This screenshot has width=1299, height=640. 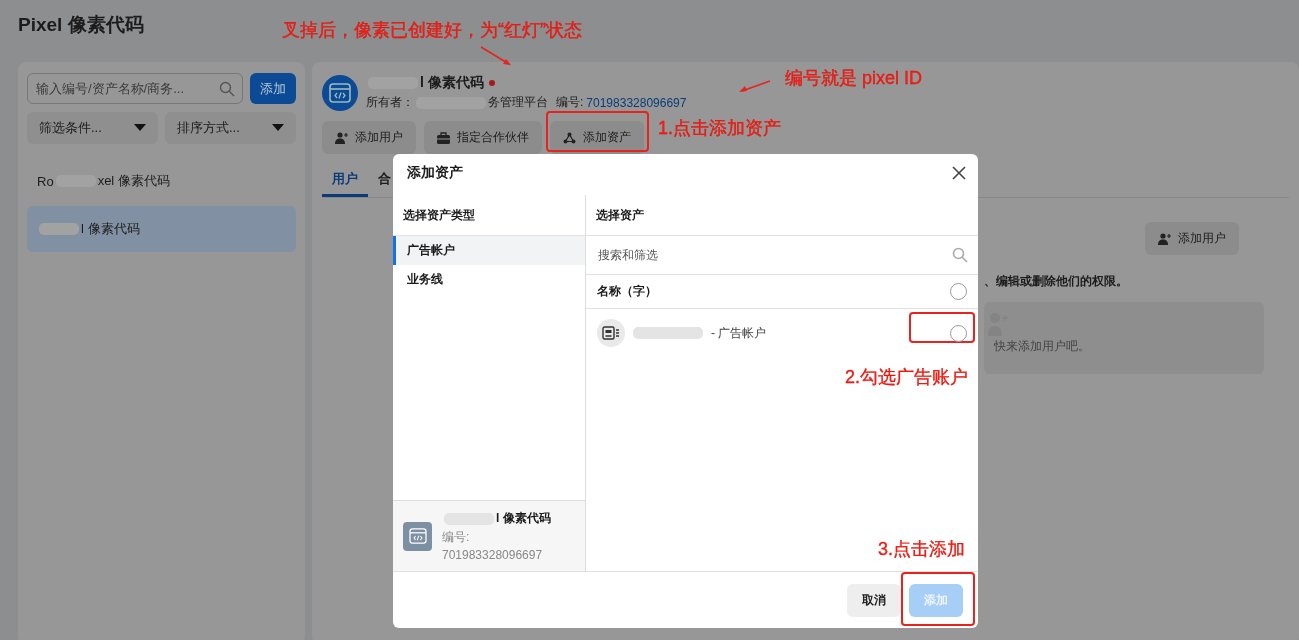 What do you see at coordinates (611, 333) in the screenshot?
I see `ad-account-icon` at bounding box center [611, 333].